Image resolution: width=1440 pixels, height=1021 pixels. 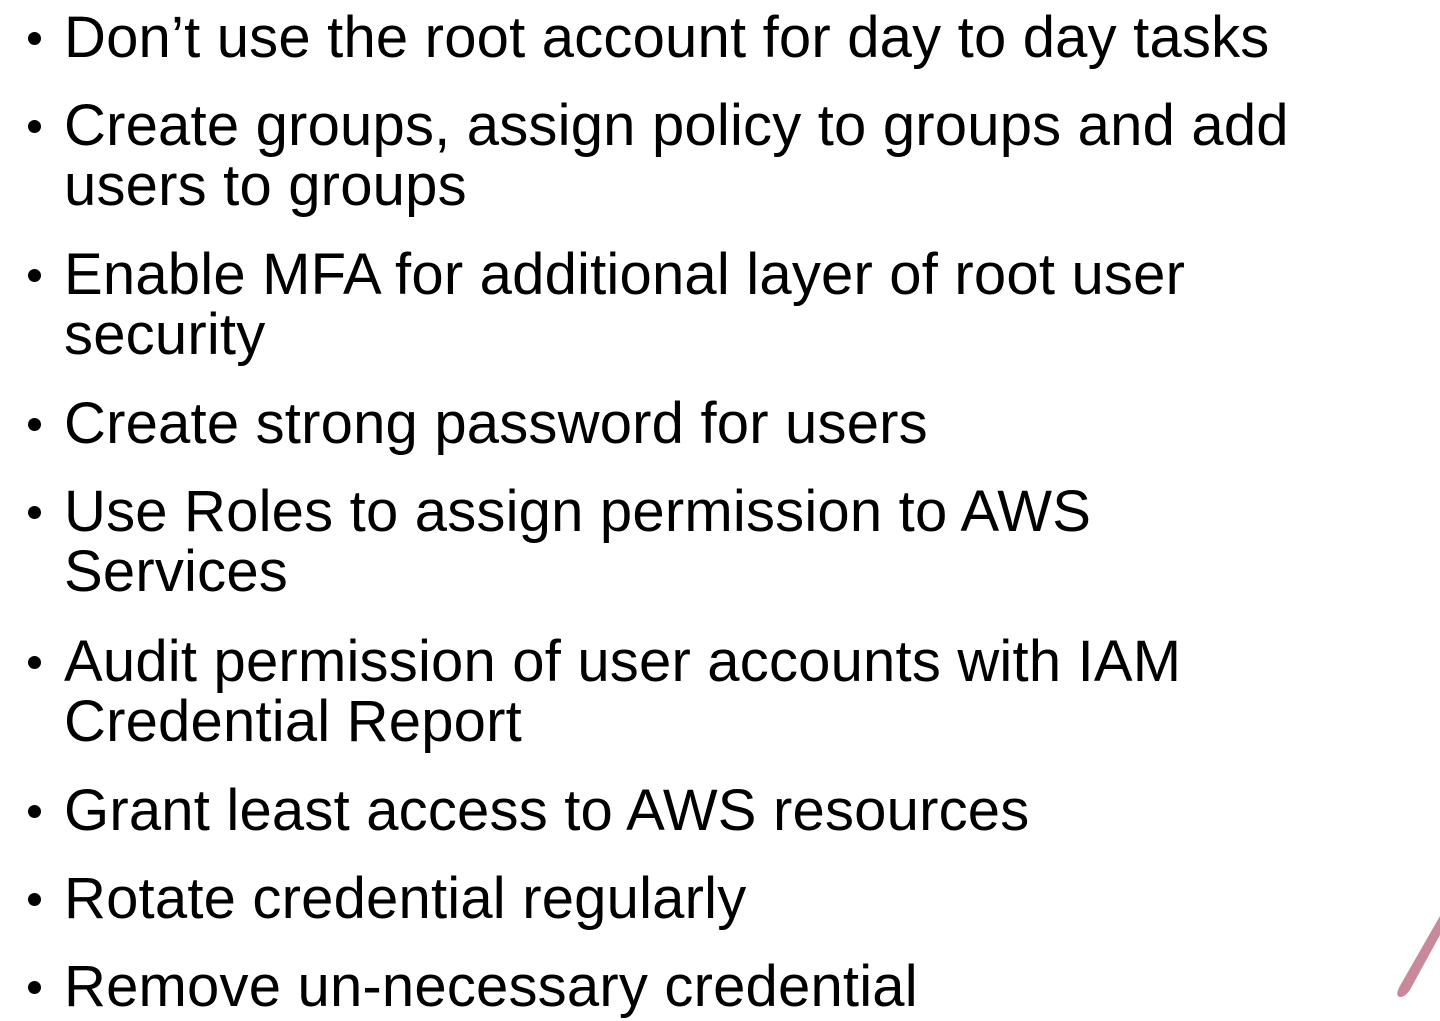 What do you see at coordinates (496, 423) in the screenshot?
I see `bullet-text-4: Create strong password for users` at bounding box center [496, 423].